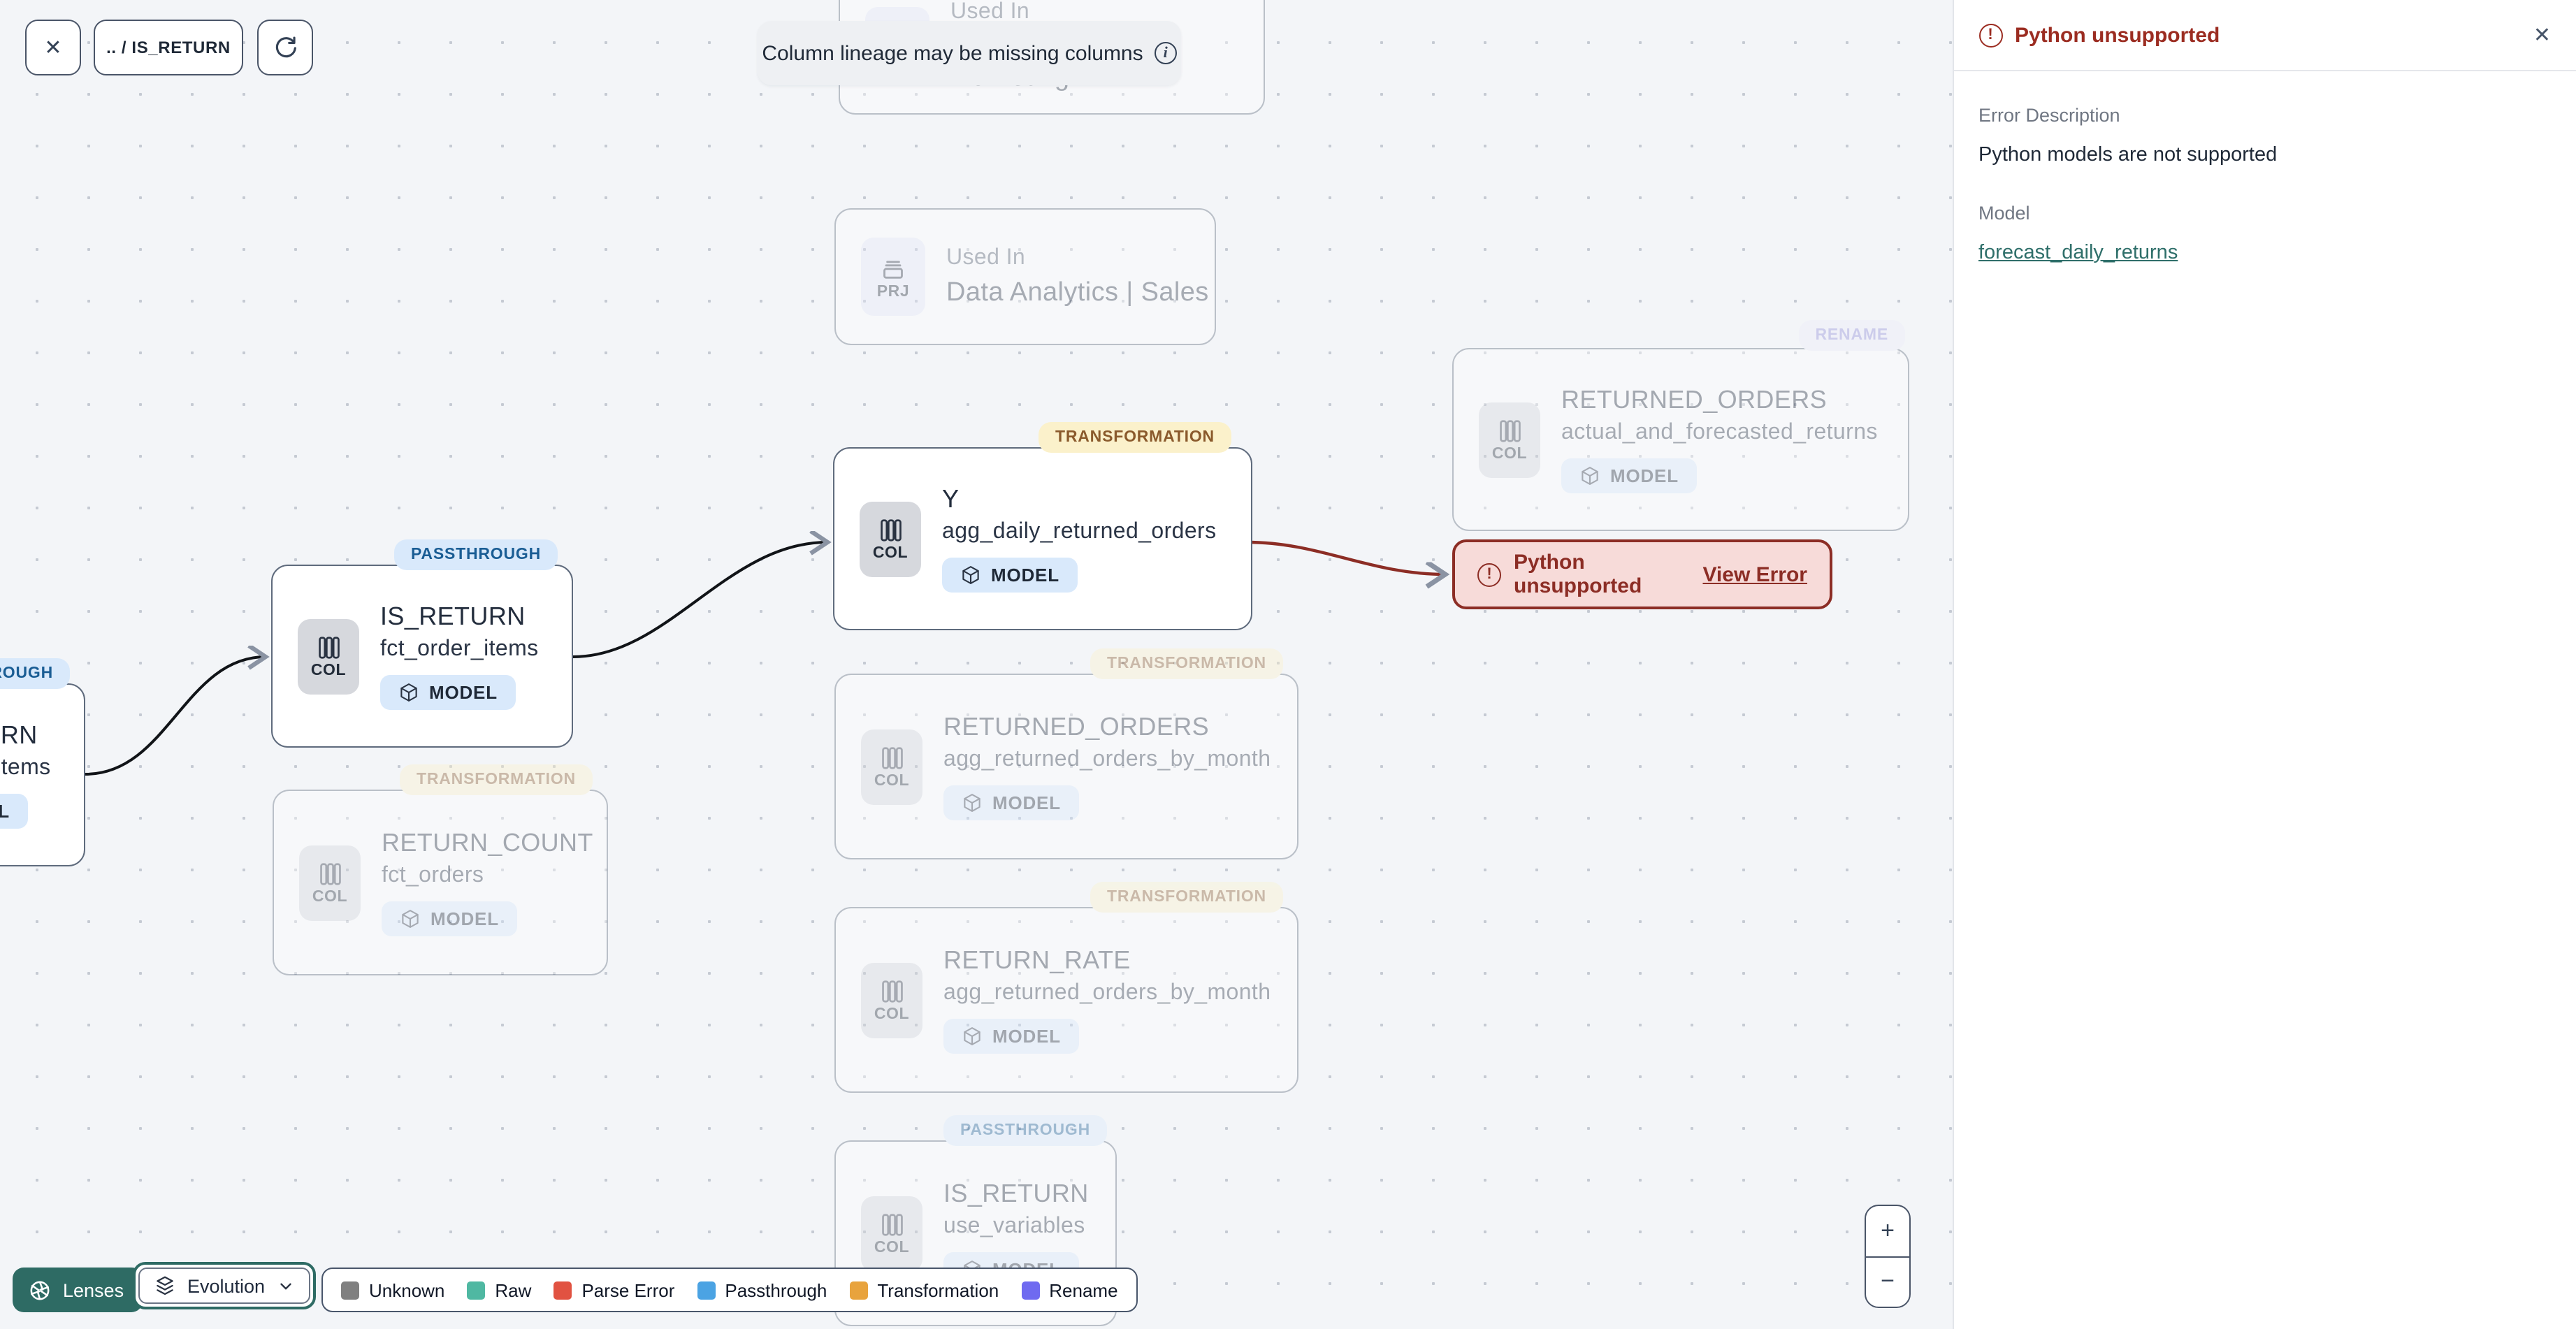 The image size is (2576, 1329). I want to click on legend-item-raw: Raw, so click(499, 1289).